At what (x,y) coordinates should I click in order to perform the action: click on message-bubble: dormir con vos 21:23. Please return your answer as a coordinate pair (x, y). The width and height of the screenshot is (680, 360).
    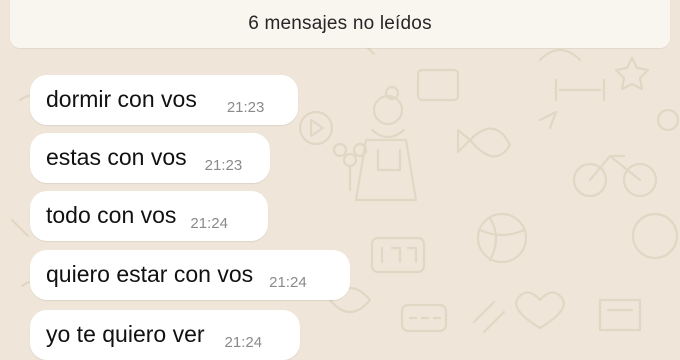
    Looking at the image, I should click on (164, 100).